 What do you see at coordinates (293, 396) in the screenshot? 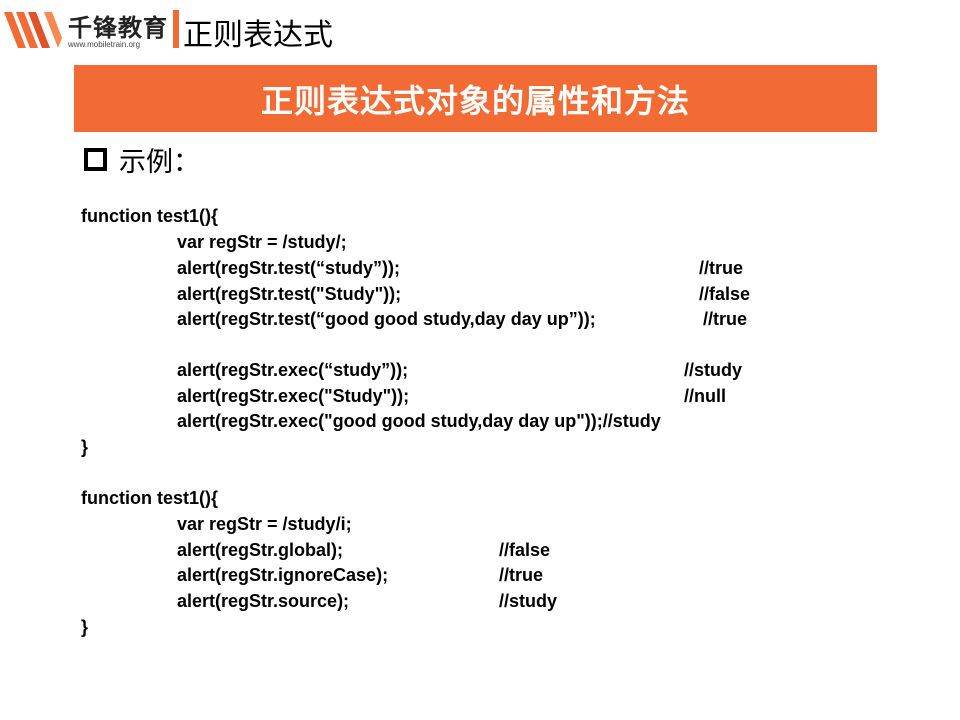
I see `code-line: alert(regStr.exec("Study"));` at bounding box center [293, 396].